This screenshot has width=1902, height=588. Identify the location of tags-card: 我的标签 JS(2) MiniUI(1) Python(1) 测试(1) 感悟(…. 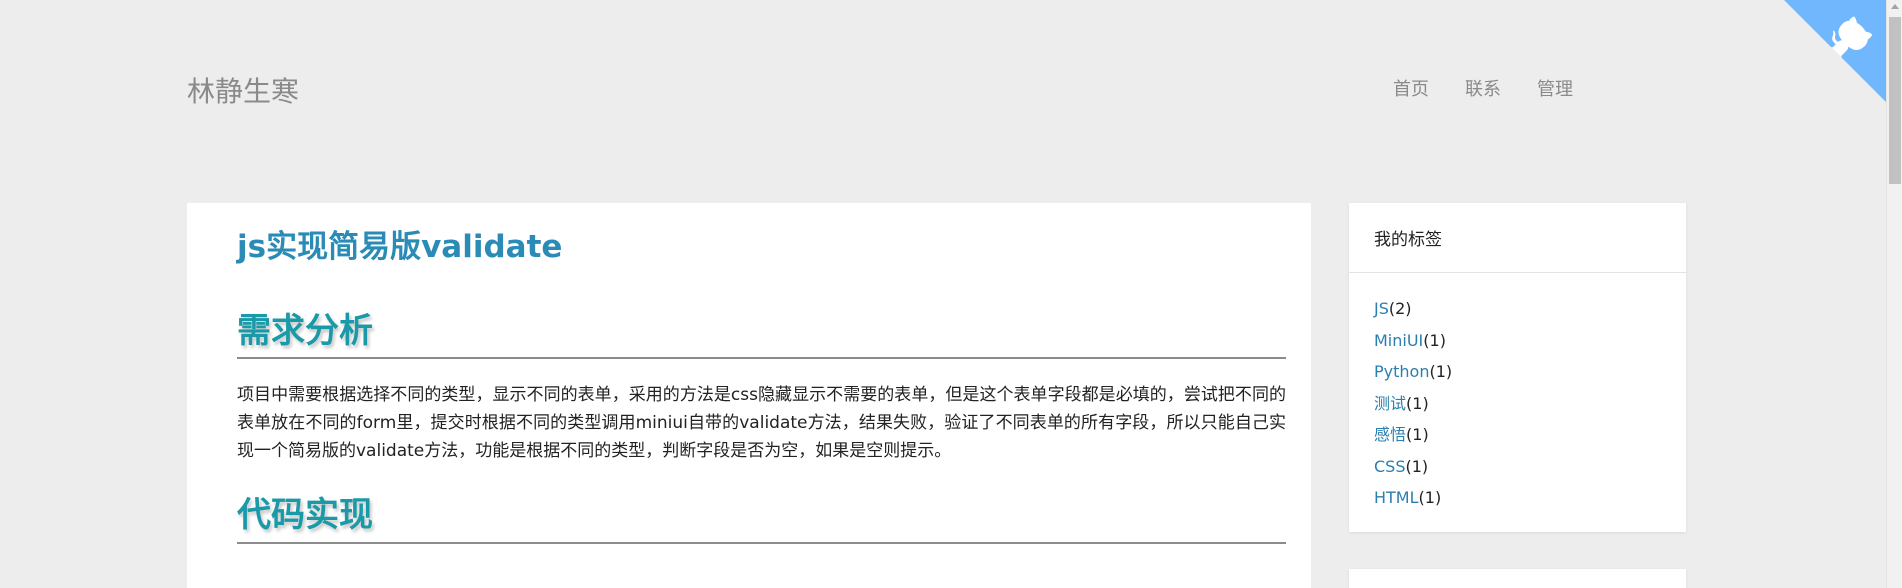
(1517, 367).